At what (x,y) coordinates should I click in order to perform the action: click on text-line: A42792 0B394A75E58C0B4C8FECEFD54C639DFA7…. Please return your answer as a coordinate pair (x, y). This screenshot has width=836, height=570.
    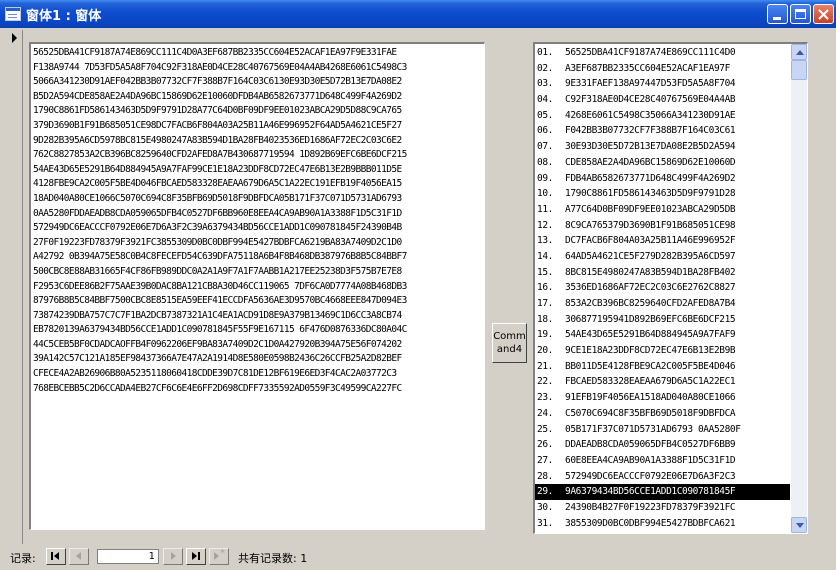
    Looking at the image, I should click on (220, 257).